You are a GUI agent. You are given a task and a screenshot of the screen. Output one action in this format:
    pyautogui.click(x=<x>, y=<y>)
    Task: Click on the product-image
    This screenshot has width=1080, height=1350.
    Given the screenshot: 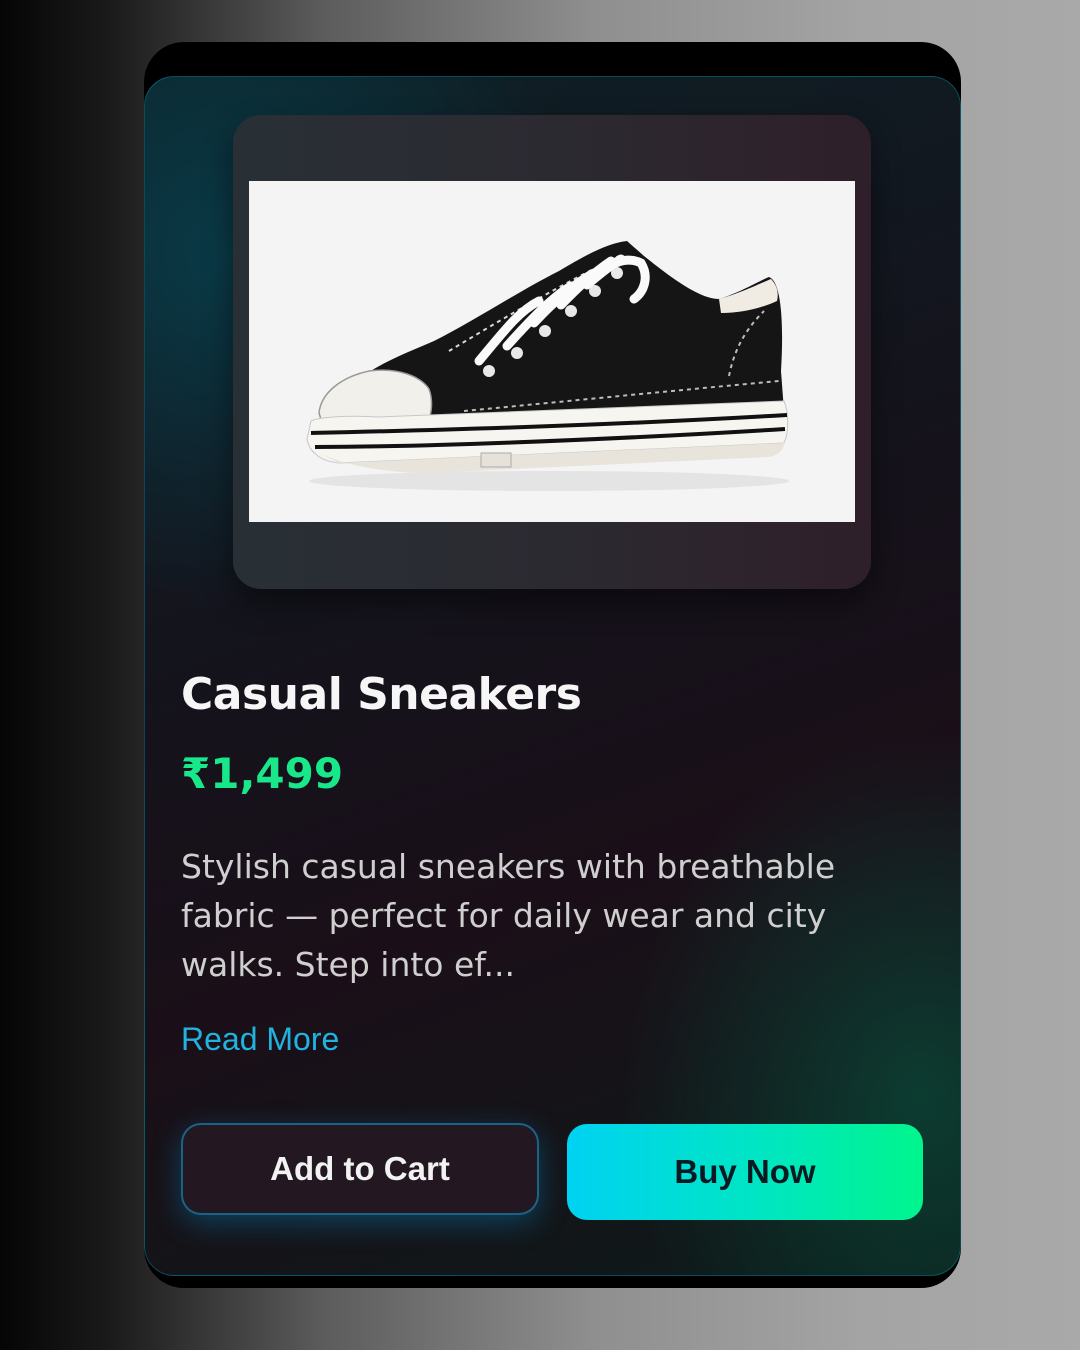 What is the action you would take?
    pyautogui.click(x=552, y=351)
    